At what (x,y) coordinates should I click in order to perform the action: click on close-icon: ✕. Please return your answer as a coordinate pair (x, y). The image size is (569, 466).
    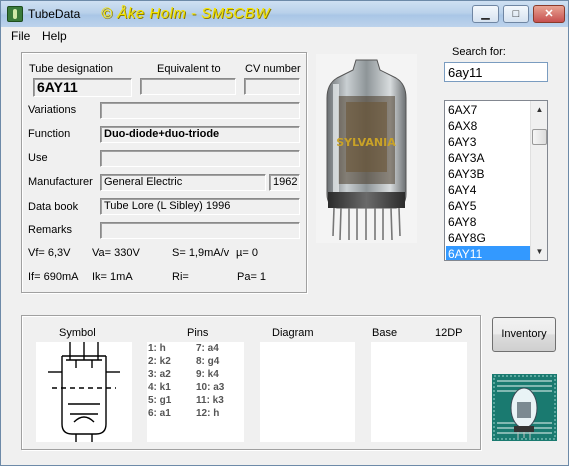
    Looking at the image, I should click on (549, 14).